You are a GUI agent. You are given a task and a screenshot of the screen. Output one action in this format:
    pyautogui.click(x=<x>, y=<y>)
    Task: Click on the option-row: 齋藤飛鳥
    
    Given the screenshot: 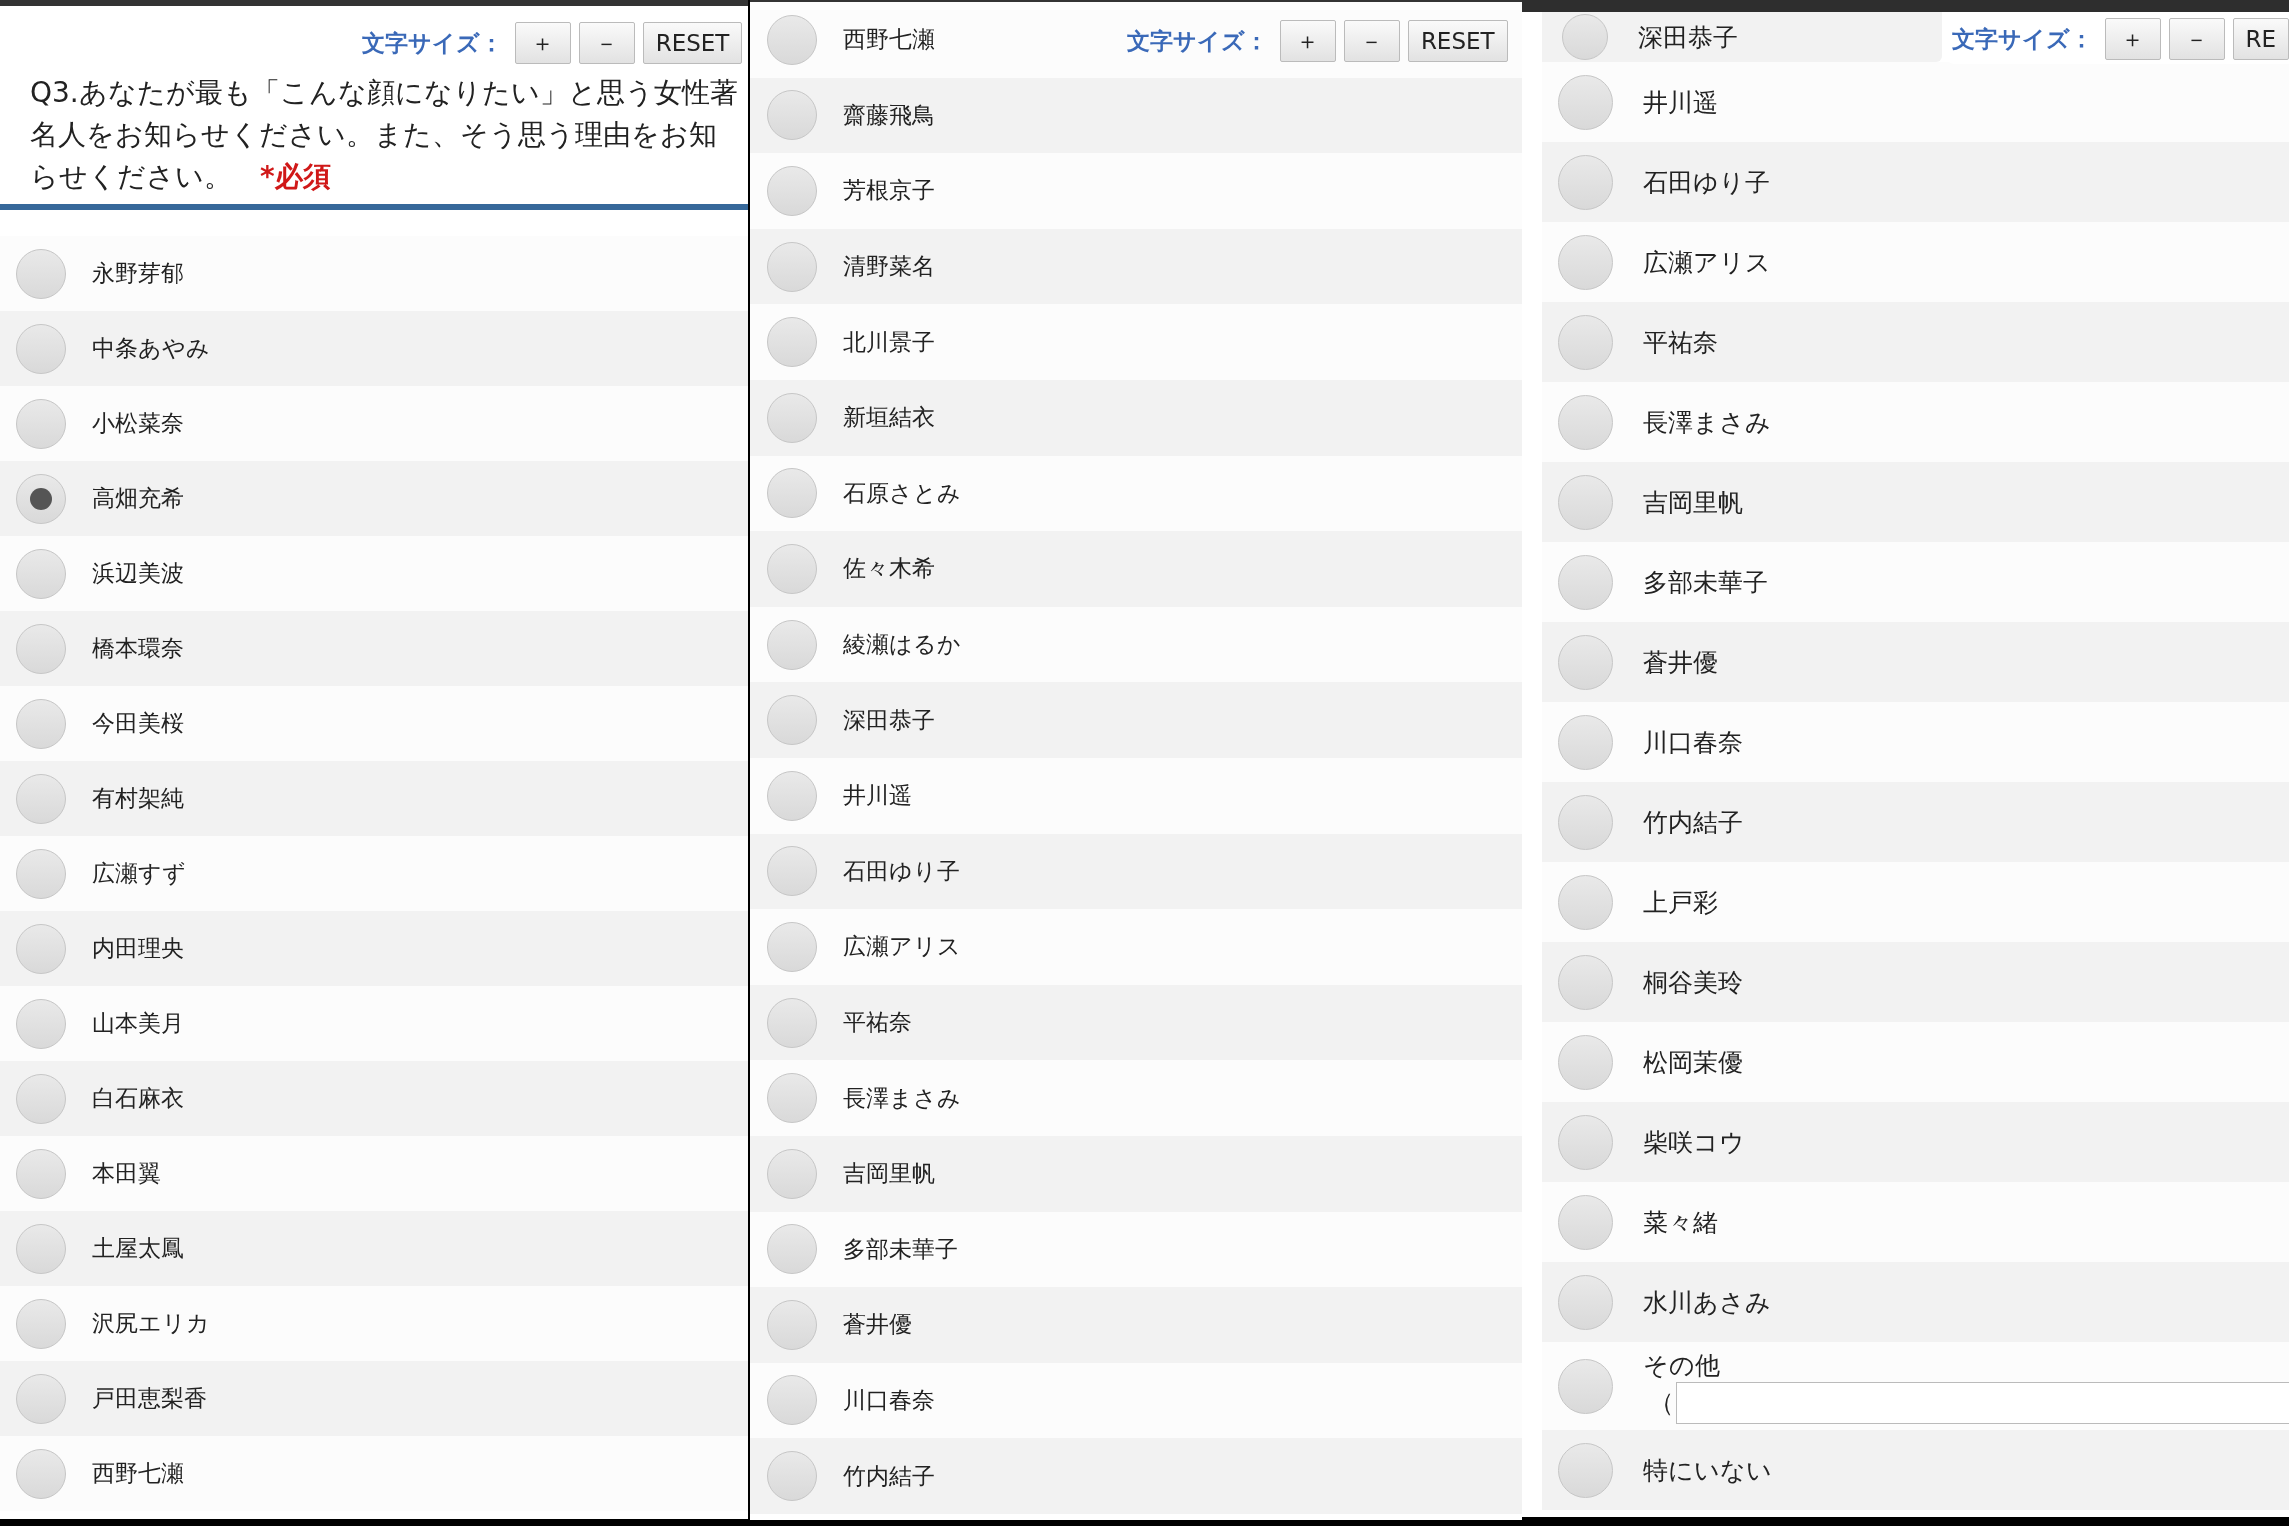 What is the action you would take?
    pyautogui.click(x=1136, y=115)
    